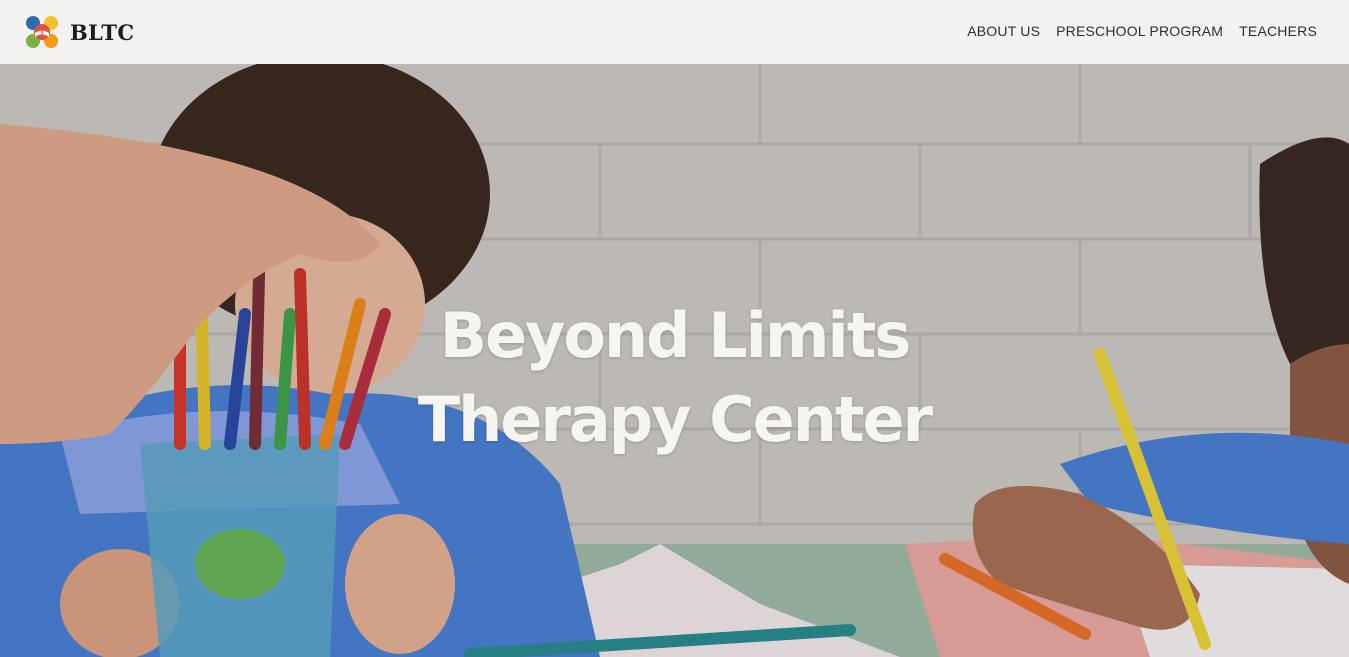  What do you see at coordinates (675, 419) in the screenshot?
I see `hero-title-line-2: Therapy Center` at bounding box center [675, 419].